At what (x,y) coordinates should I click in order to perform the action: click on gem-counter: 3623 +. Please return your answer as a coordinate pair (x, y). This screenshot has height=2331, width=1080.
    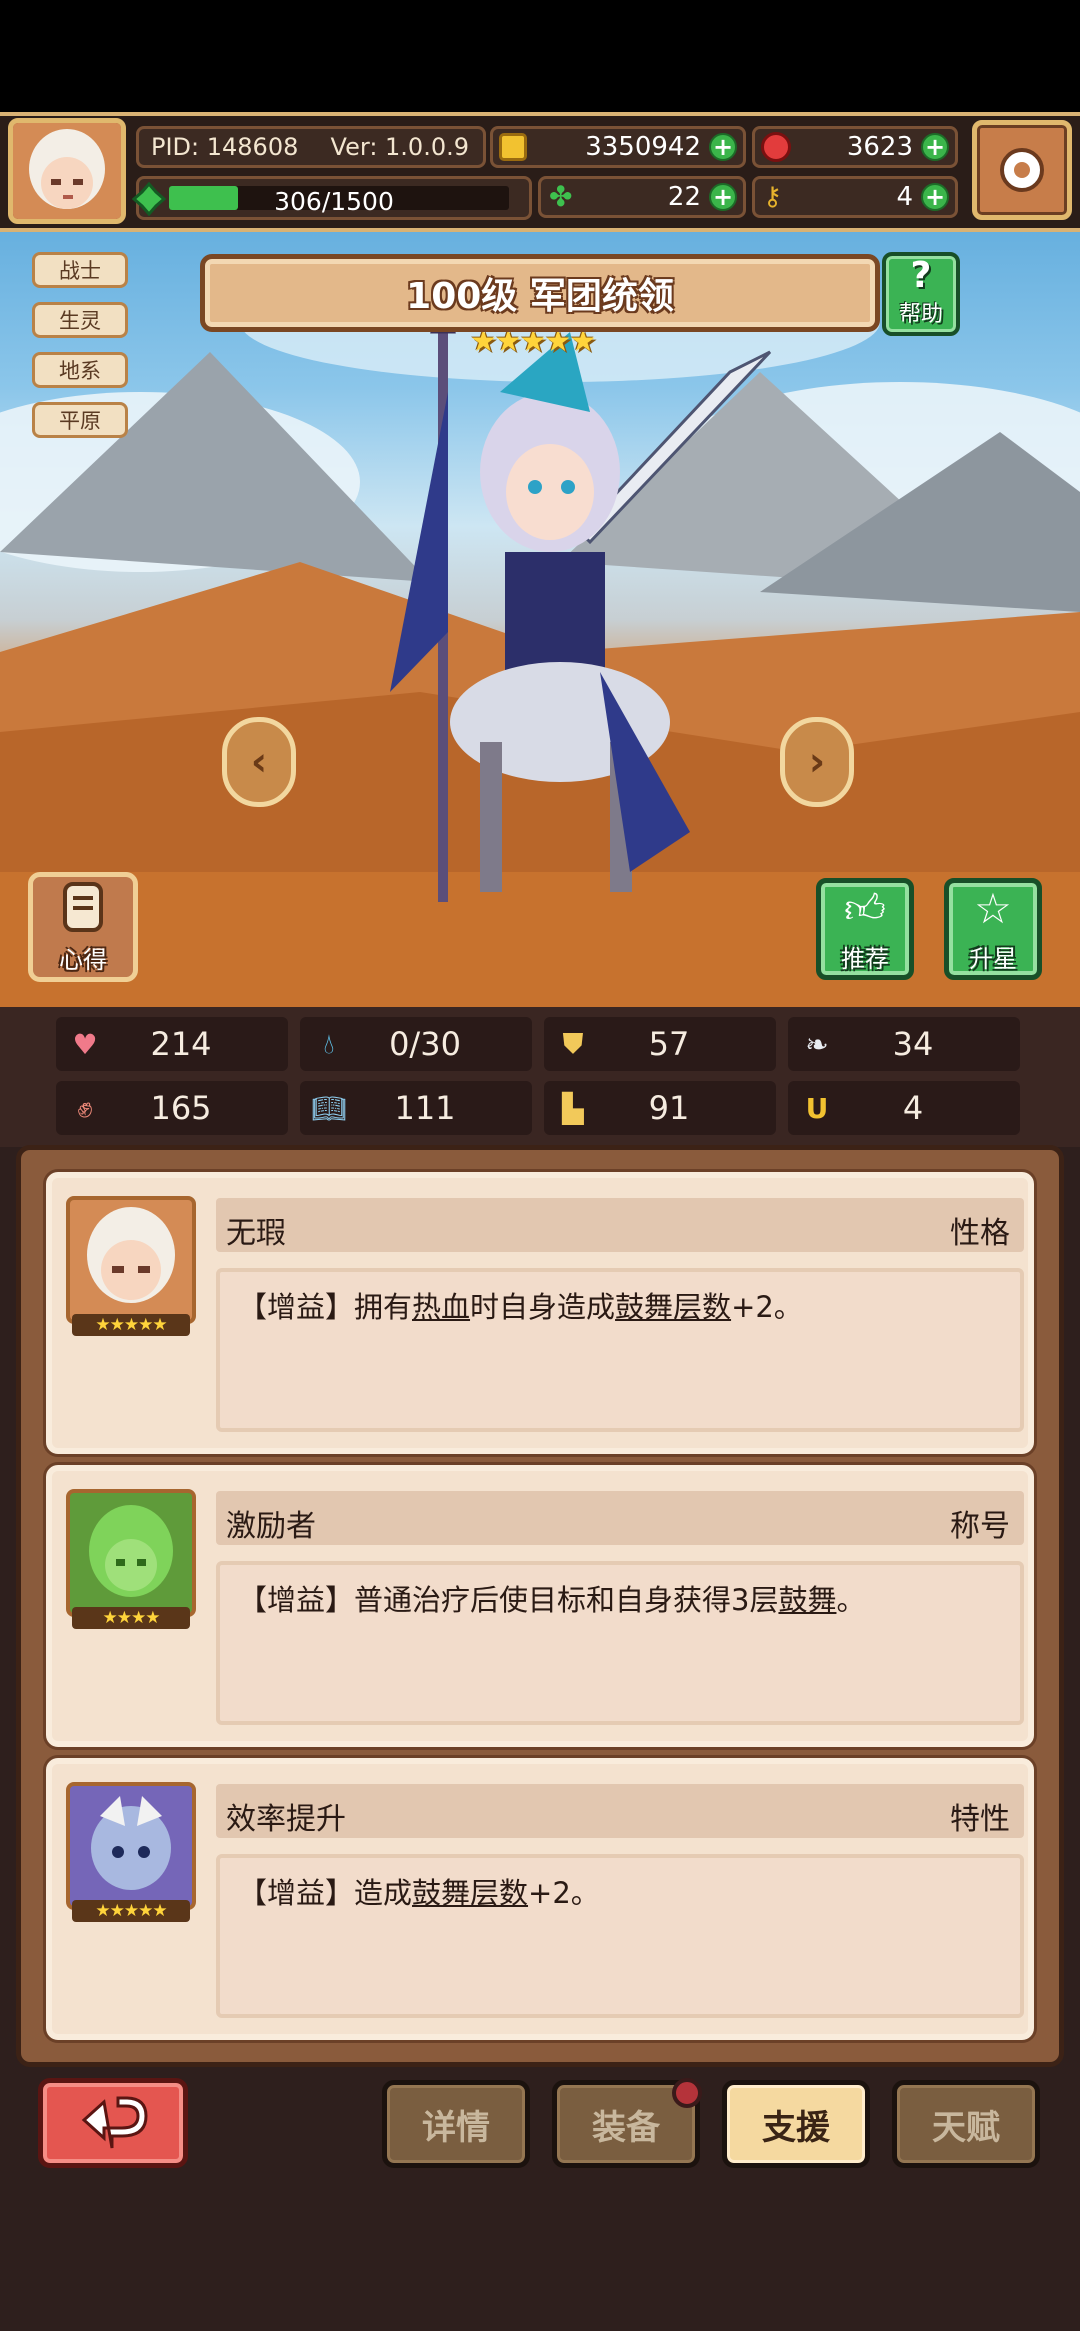
    Looking at the image, I should click on (855, 147).